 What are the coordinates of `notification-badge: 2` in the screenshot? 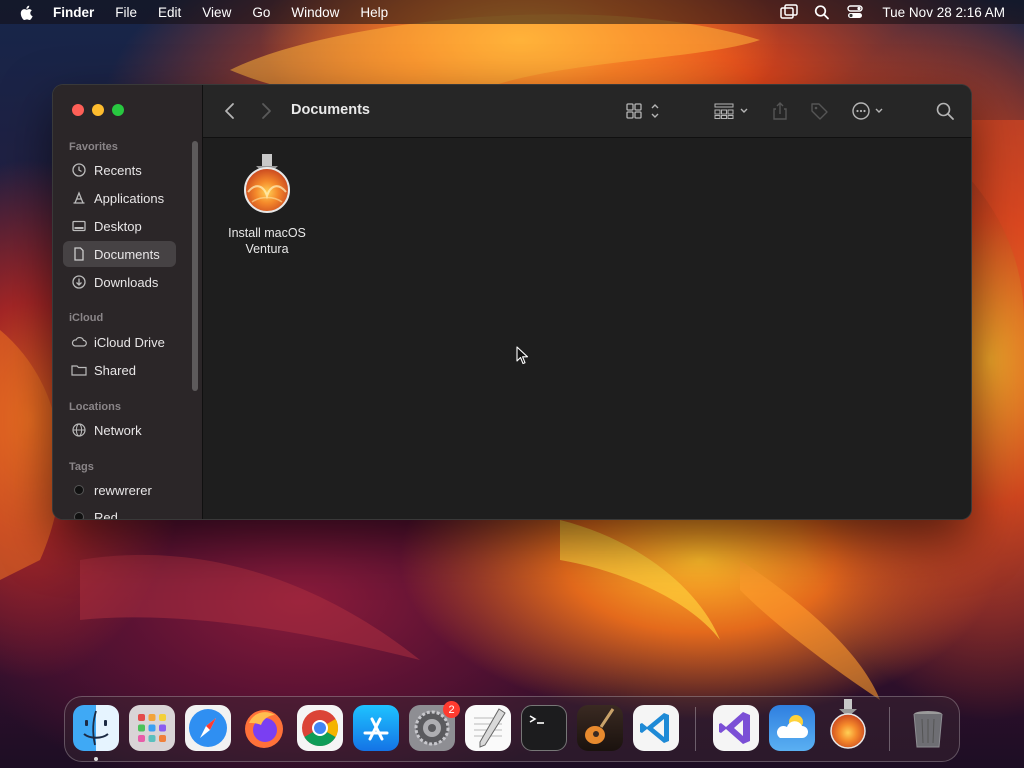 It's located at (451, 709).